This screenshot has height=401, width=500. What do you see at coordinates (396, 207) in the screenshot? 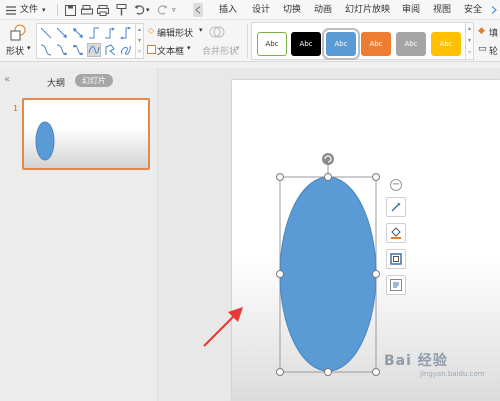
I see `shape-effects-icon` at bounding box center [396, 207].